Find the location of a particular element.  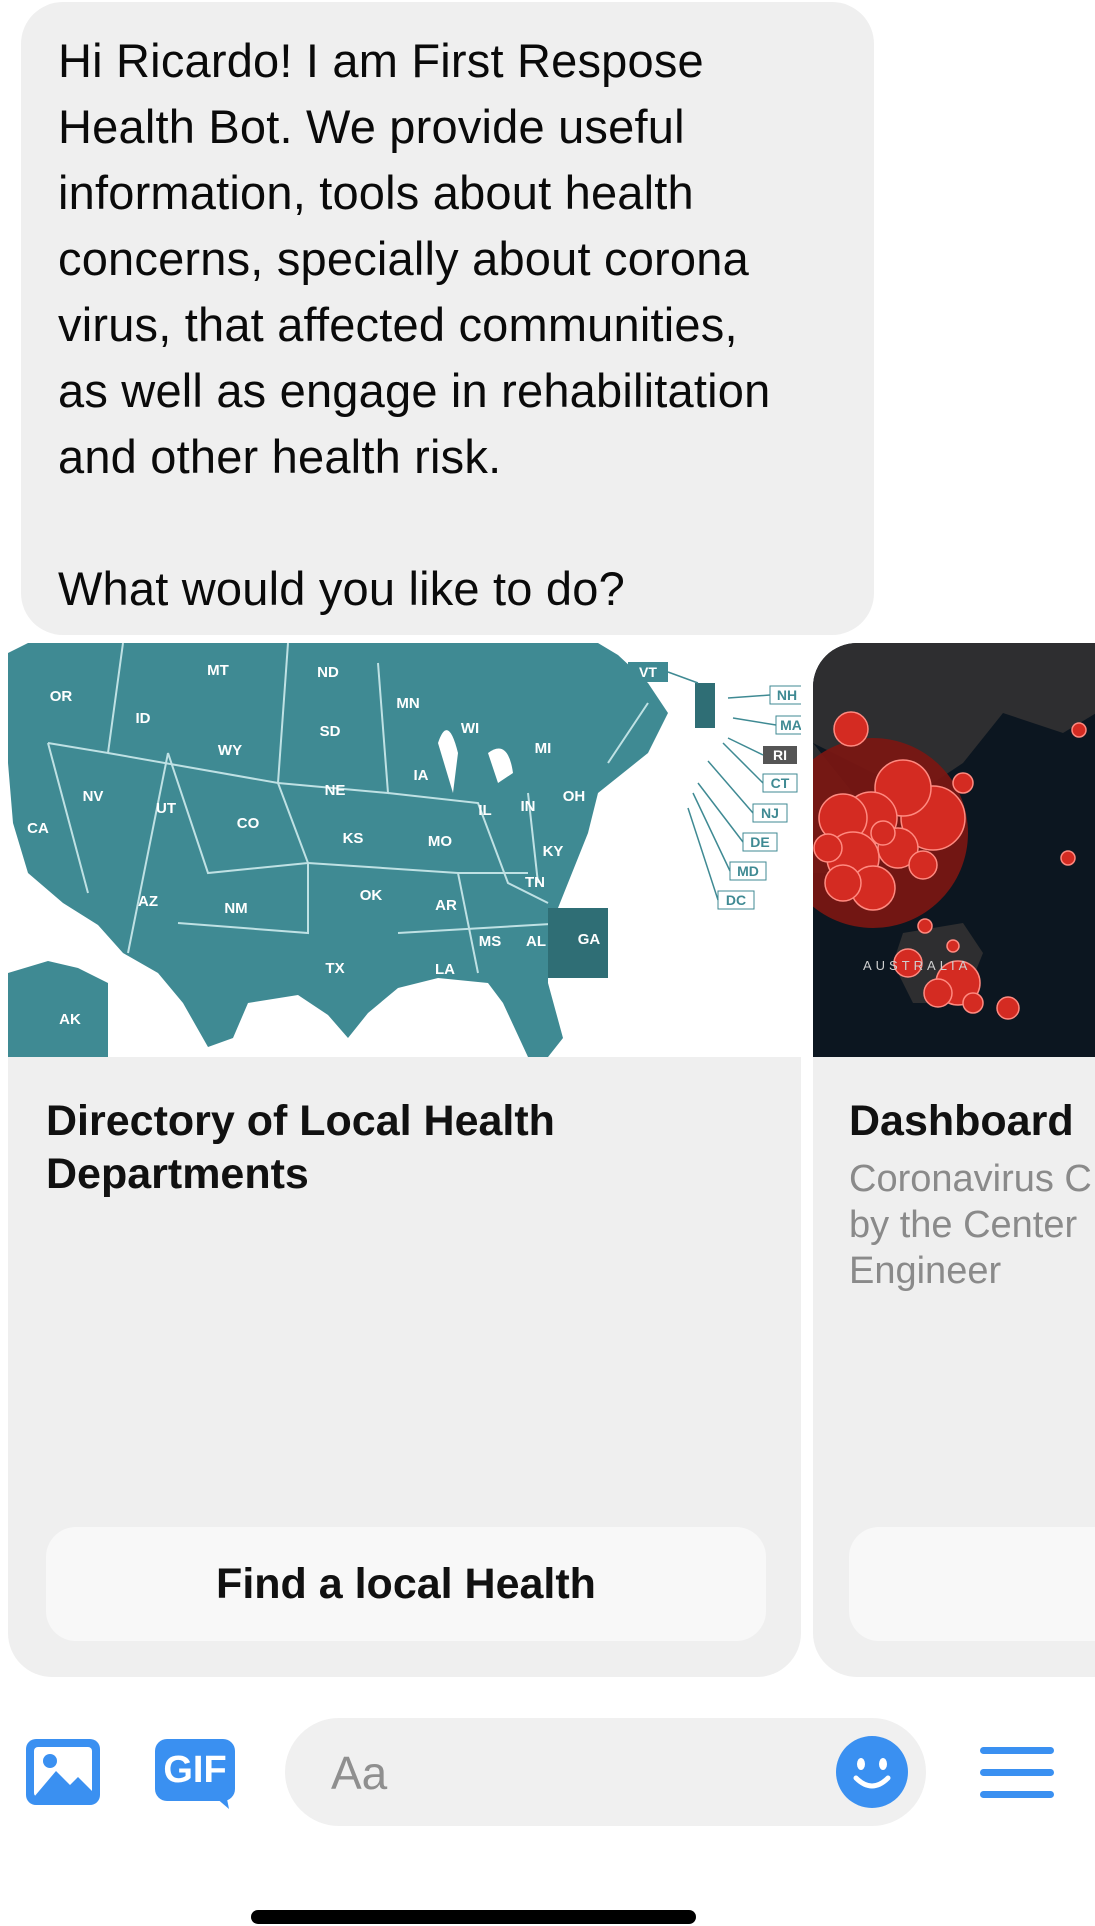

svg-text: WI is located at coordinates (470, 728).